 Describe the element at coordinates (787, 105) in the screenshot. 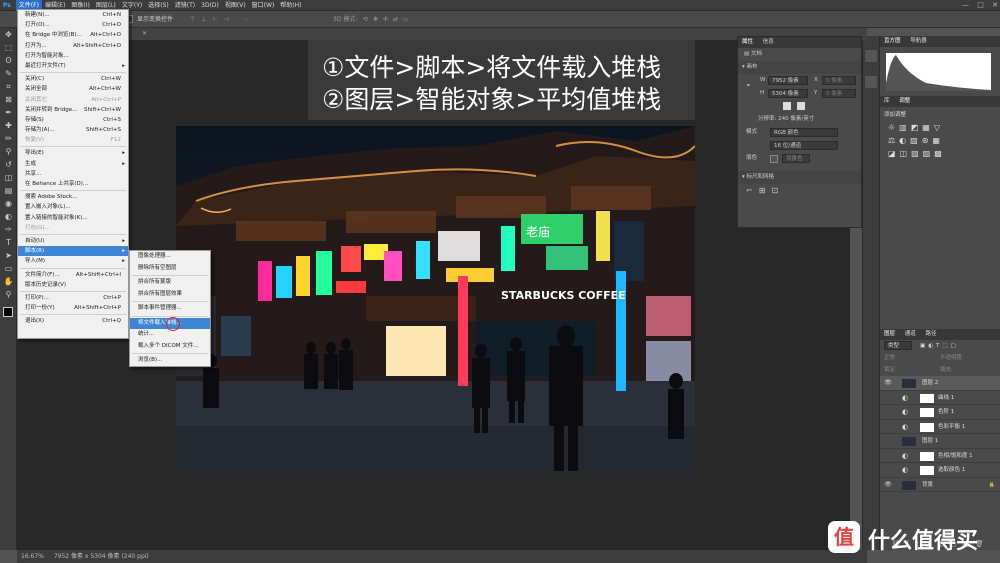

I see `portrait-icon` at that location.